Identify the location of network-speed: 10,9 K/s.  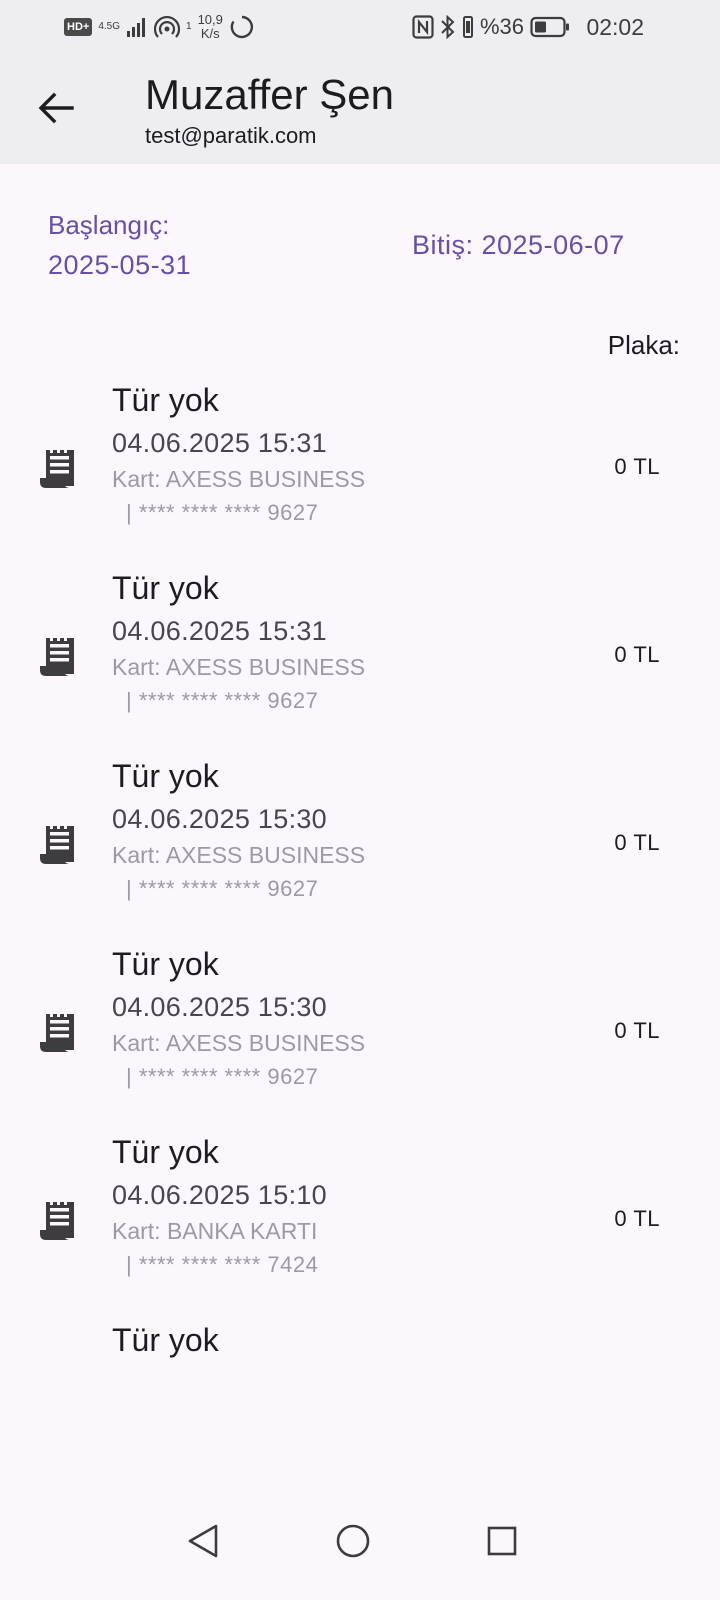
(210, 27).